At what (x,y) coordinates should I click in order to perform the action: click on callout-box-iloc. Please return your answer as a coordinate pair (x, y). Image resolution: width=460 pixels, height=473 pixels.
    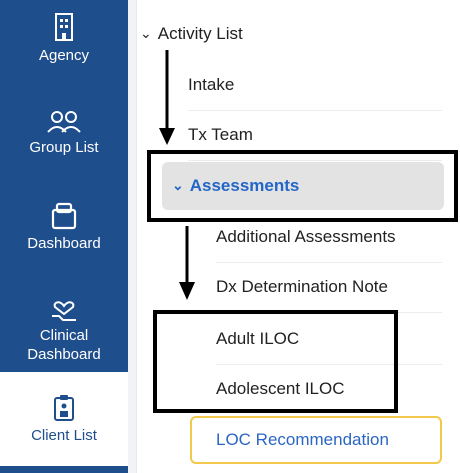
    Looking at the image, I should click on (275, 361).